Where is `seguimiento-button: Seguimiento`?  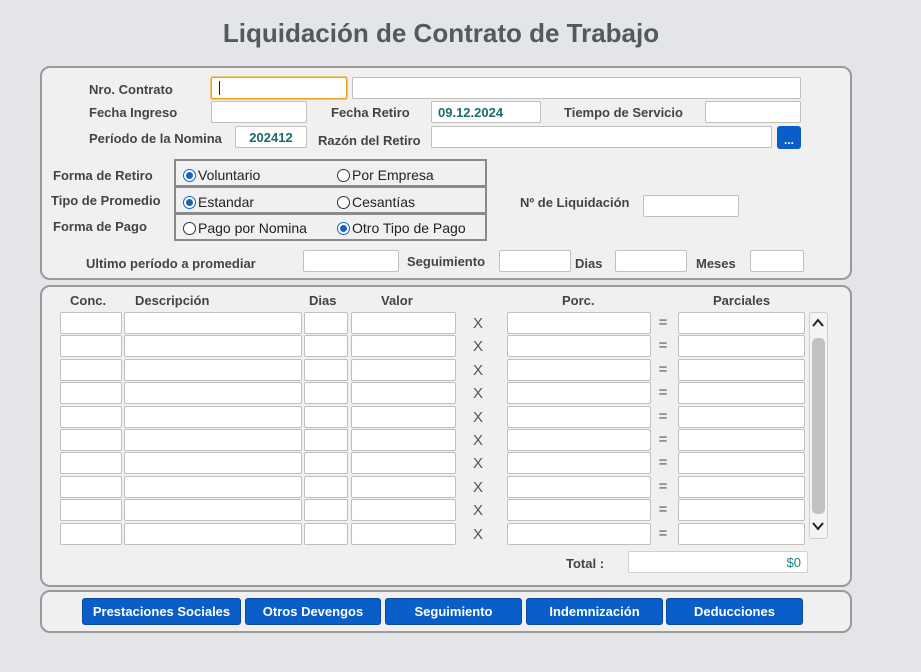
seguimiento-button: Seguimiento is located at coordinates (453, 611).